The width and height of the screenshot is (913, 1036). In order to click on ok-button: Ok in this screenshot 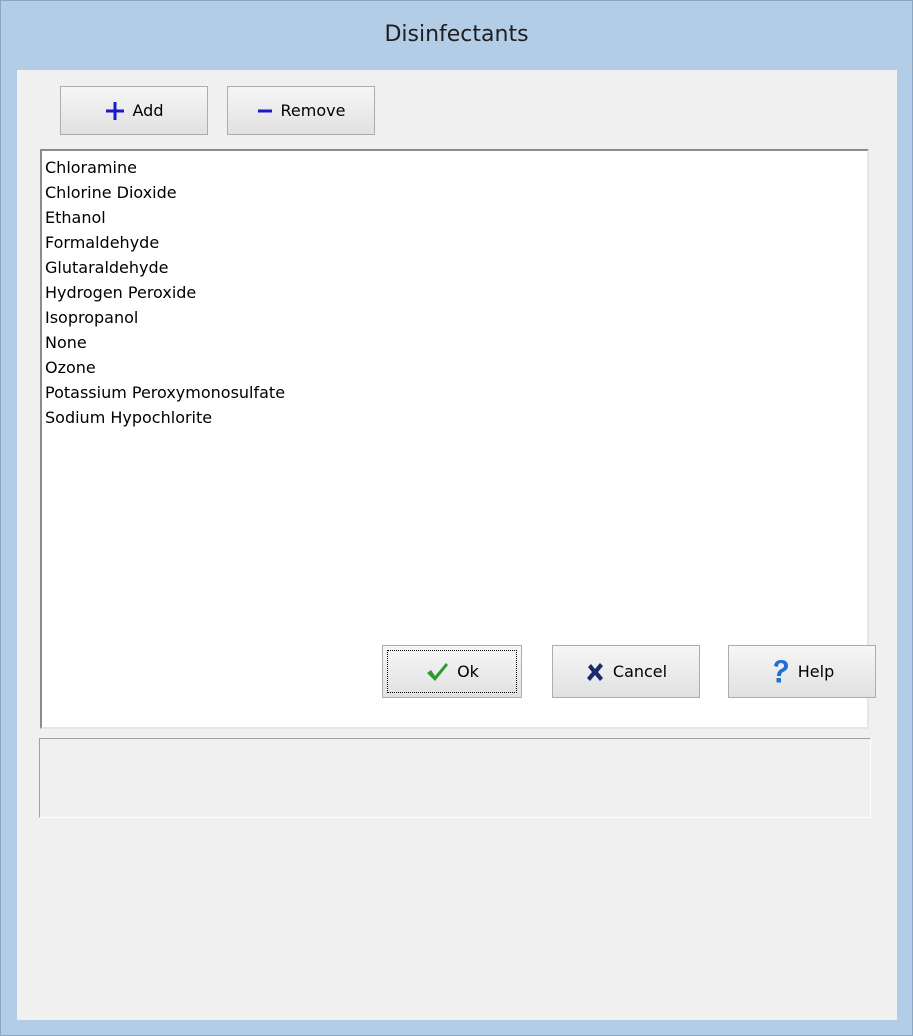, I will do `click(452, 671)`.